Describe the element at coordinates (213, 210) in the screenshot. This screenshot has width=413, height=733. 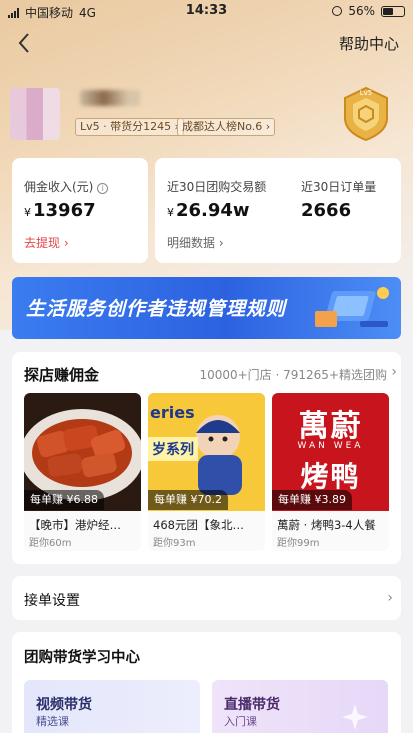
I see `gmv-amount: 26.94w` at that location.